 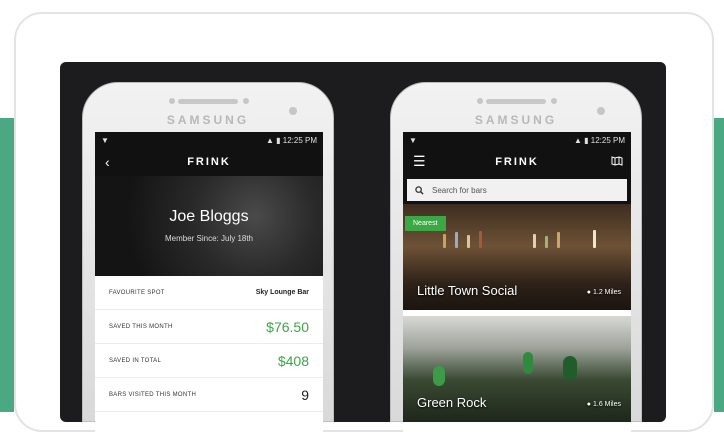 What do you see at coordinates (452, 402) in the screenshot?
I see `venue-name: Green Rock` at bounding box center [452, 402].